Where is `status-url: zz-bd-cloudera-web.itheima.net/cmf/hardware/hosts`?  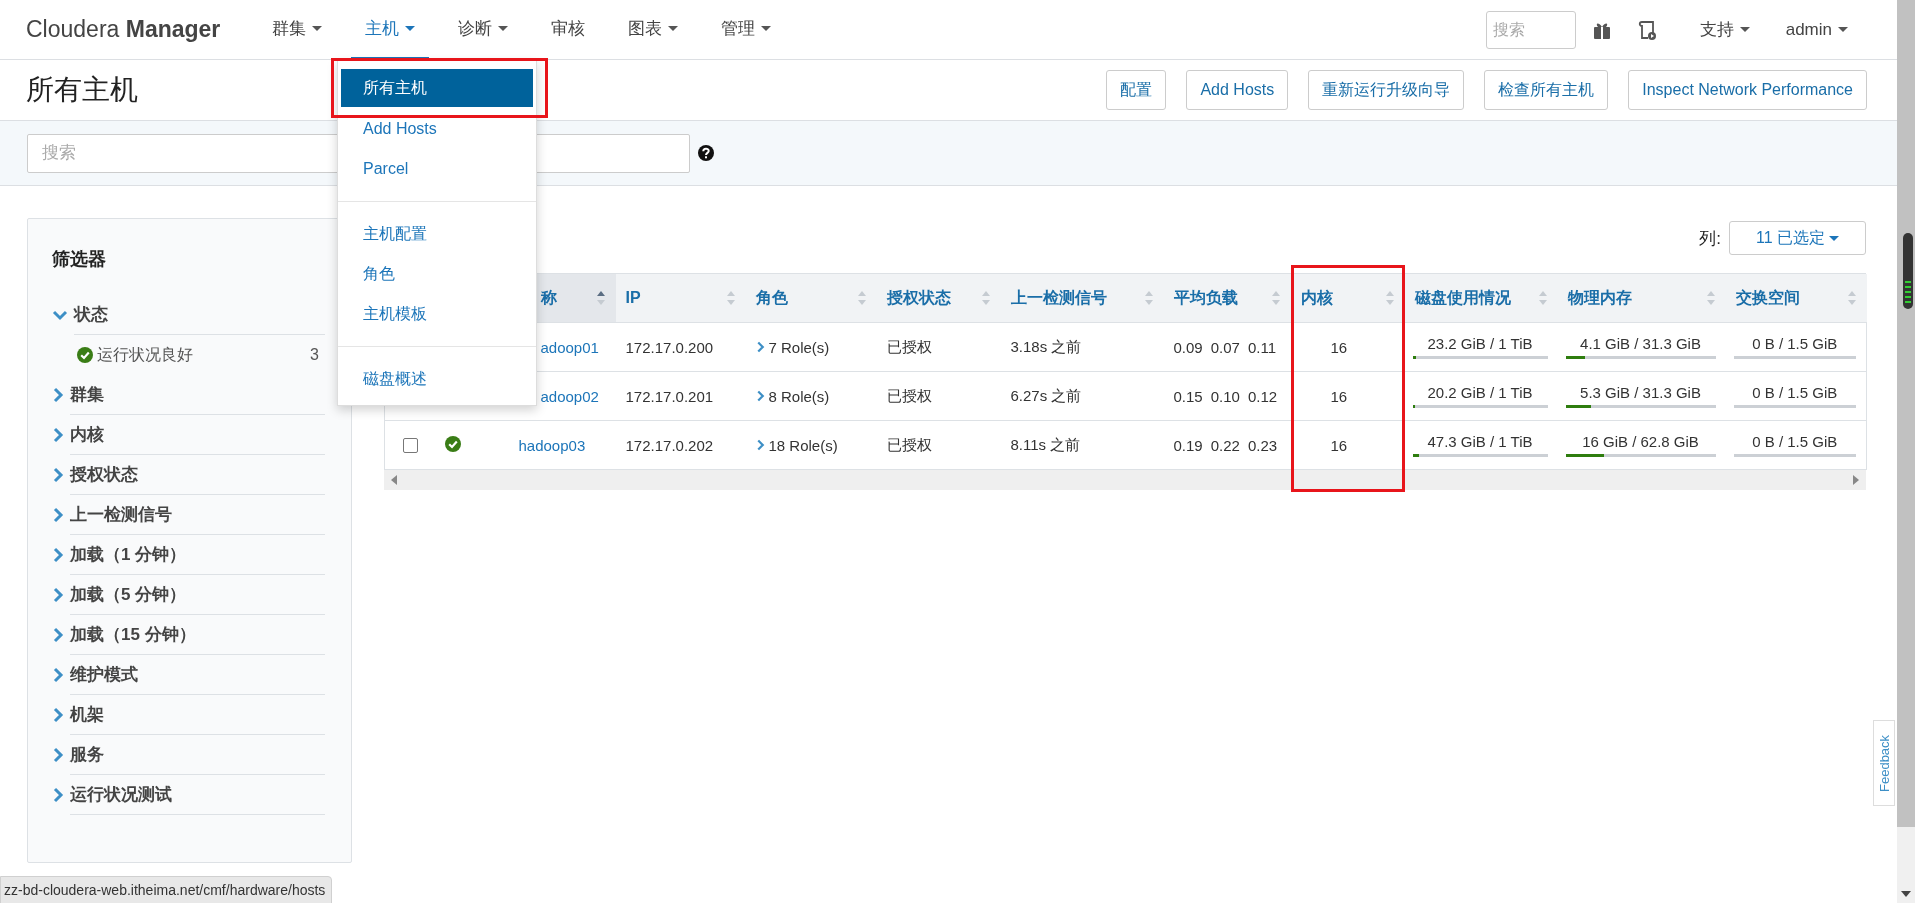 status-url: zz-bd-cloudera-web.itheima.net/cmf/hardware/hosts is located at coordinates (166, 889).